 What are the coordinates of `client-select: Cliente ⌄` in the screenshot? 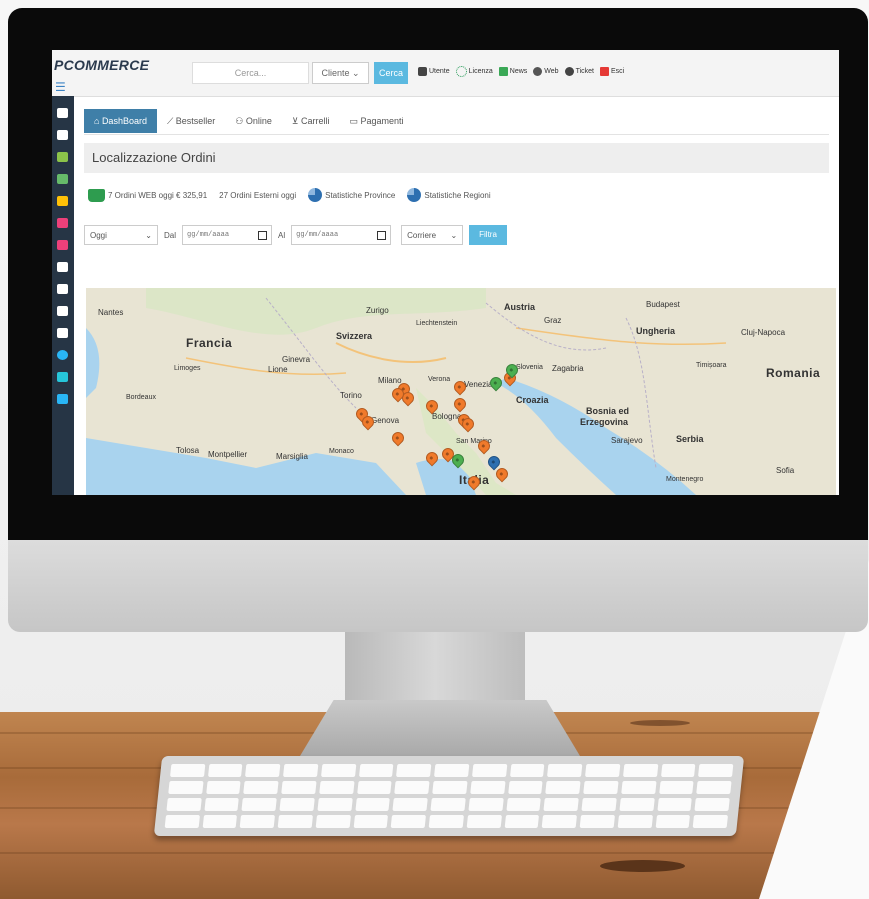 It's located at (340, 73).